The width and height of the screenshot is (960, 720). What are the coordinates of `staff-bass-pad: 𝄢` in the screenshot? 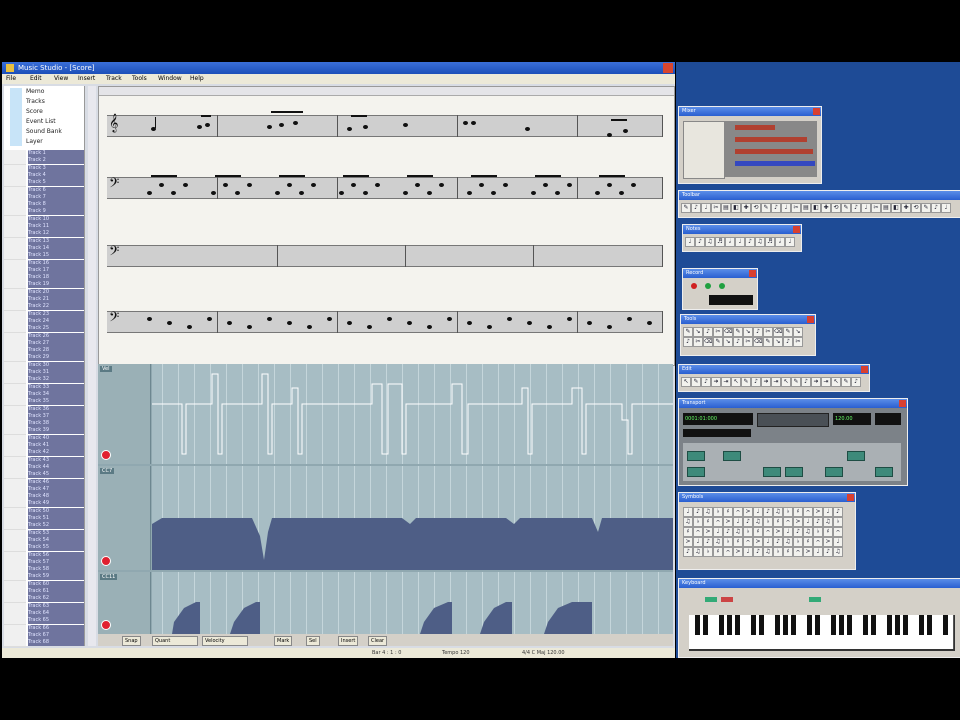 It's located at (385, 255).